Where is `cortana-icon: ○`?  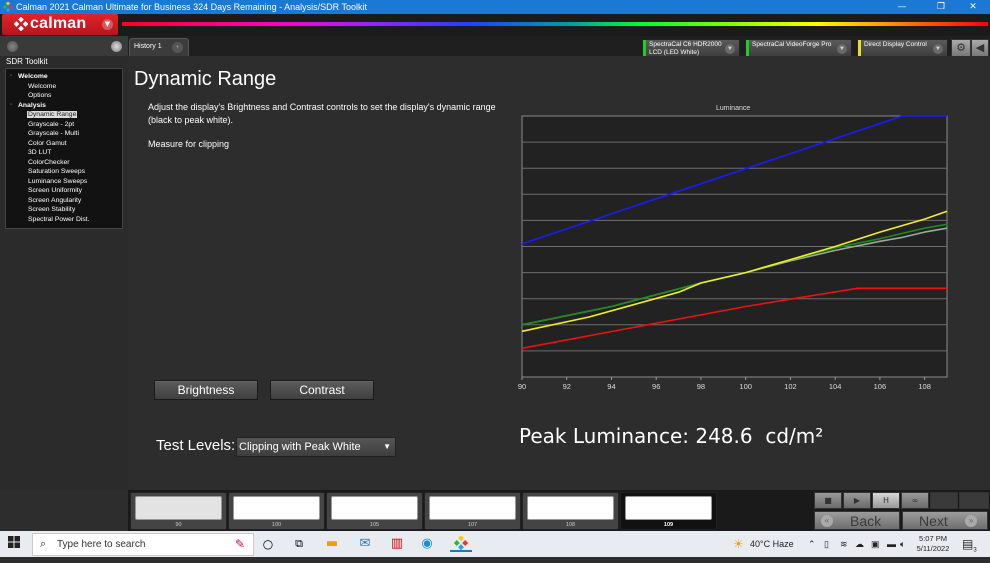
cortana-icon: ○ is located at coordinates (268, 544).